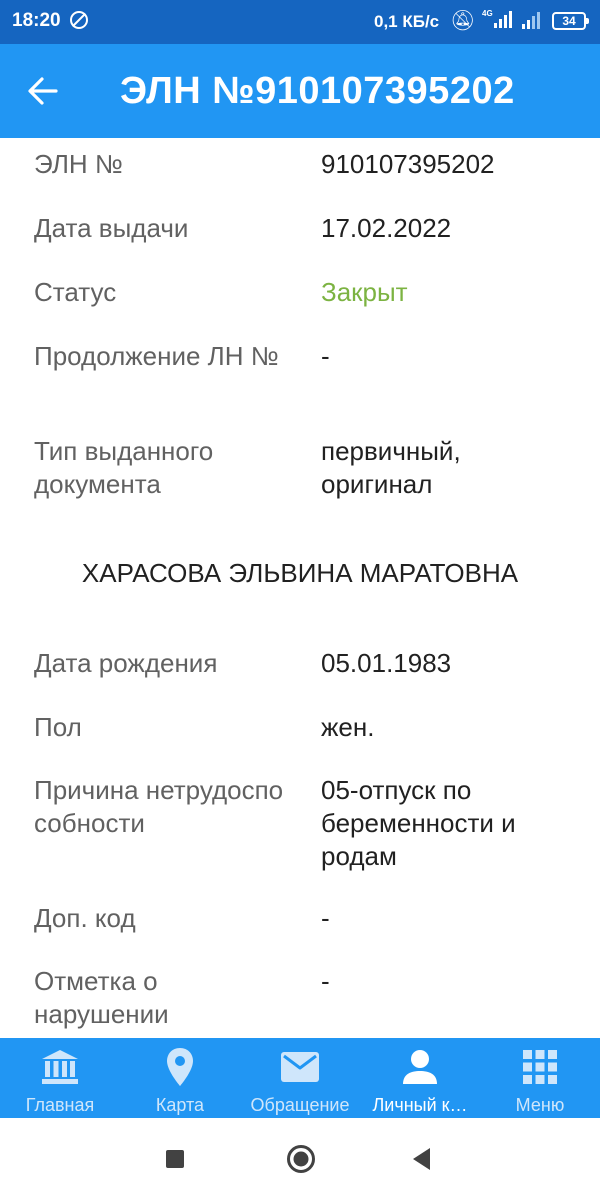 This screenshot has height=1198, width=600. I want to click on signal-4g-icon: 4G, so click(497, 18).